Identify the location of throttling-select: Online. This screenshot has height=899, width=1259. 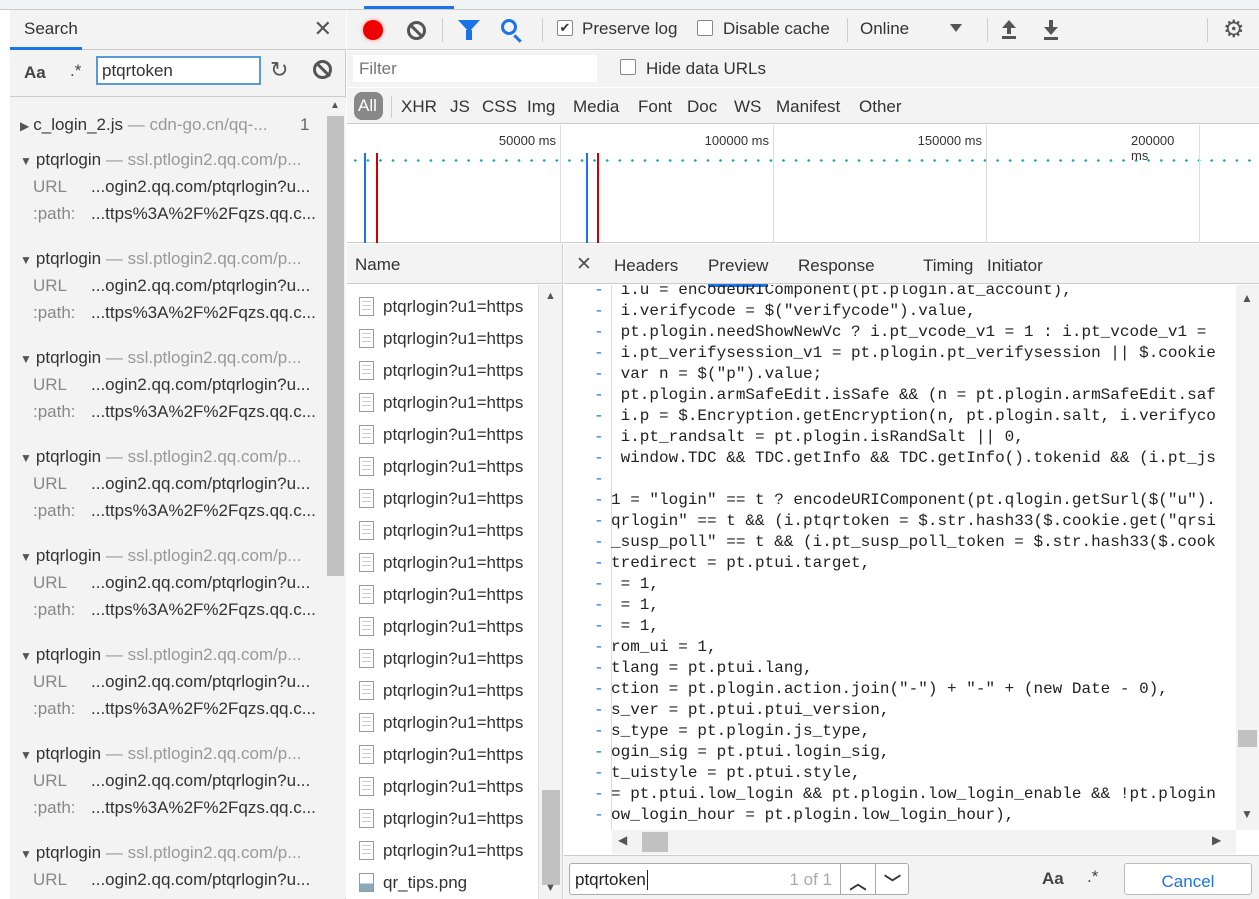
(884, 29).